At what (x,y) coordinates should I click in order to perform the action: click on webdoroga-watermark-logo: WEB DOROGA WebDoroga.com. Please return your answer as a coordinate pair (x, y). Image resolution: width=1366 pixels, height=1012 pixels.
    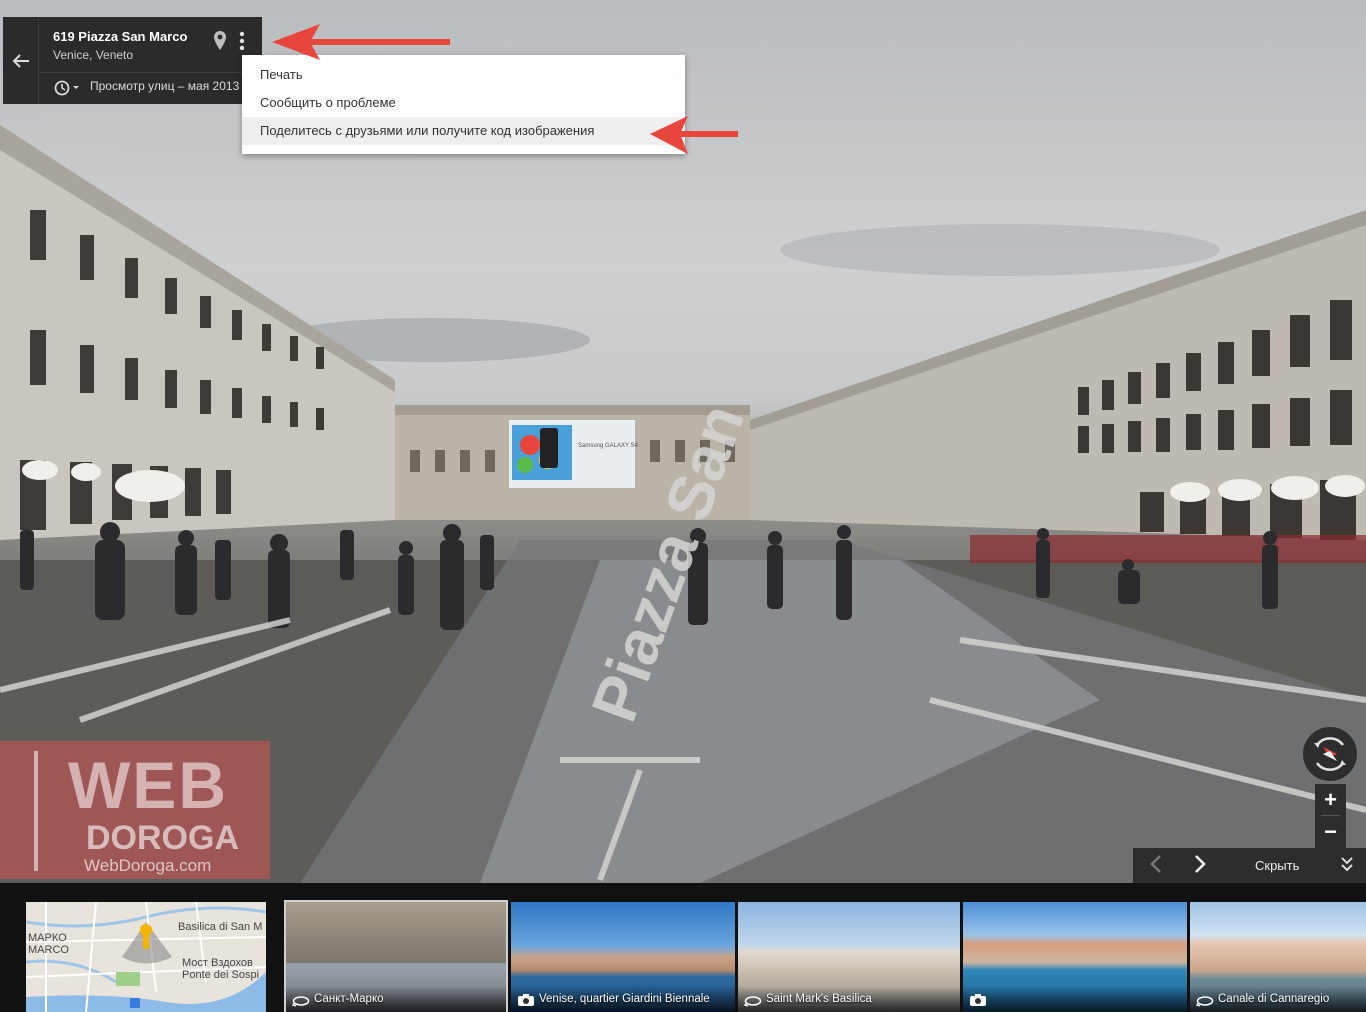
    Looking at the image, I should click on (135, 810).